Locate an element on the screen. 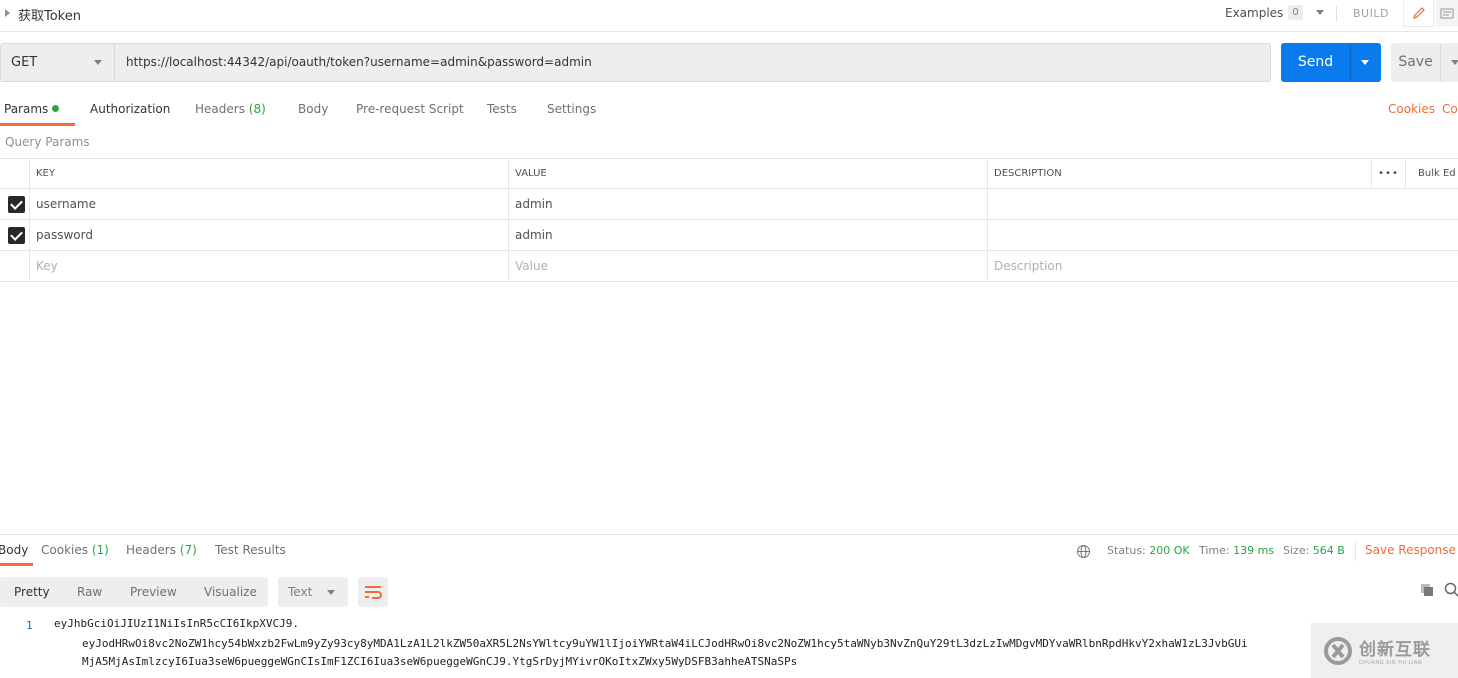 Image resolution: width=1458 pixels, height=678 pixels. logo-icon is located at coordinates (1338, 650).